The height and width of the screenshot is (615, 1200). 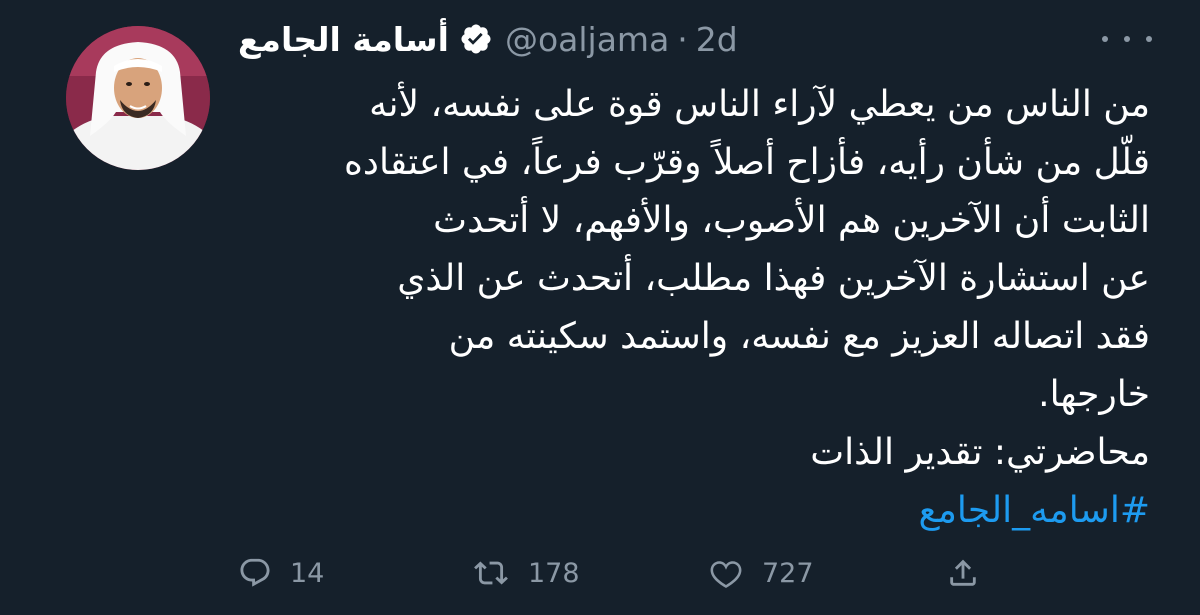 What do you see at coordinates (343, 39) in the screenshot?
I see `display-name: أسامة الجامع` at bounding box center [343, 39].